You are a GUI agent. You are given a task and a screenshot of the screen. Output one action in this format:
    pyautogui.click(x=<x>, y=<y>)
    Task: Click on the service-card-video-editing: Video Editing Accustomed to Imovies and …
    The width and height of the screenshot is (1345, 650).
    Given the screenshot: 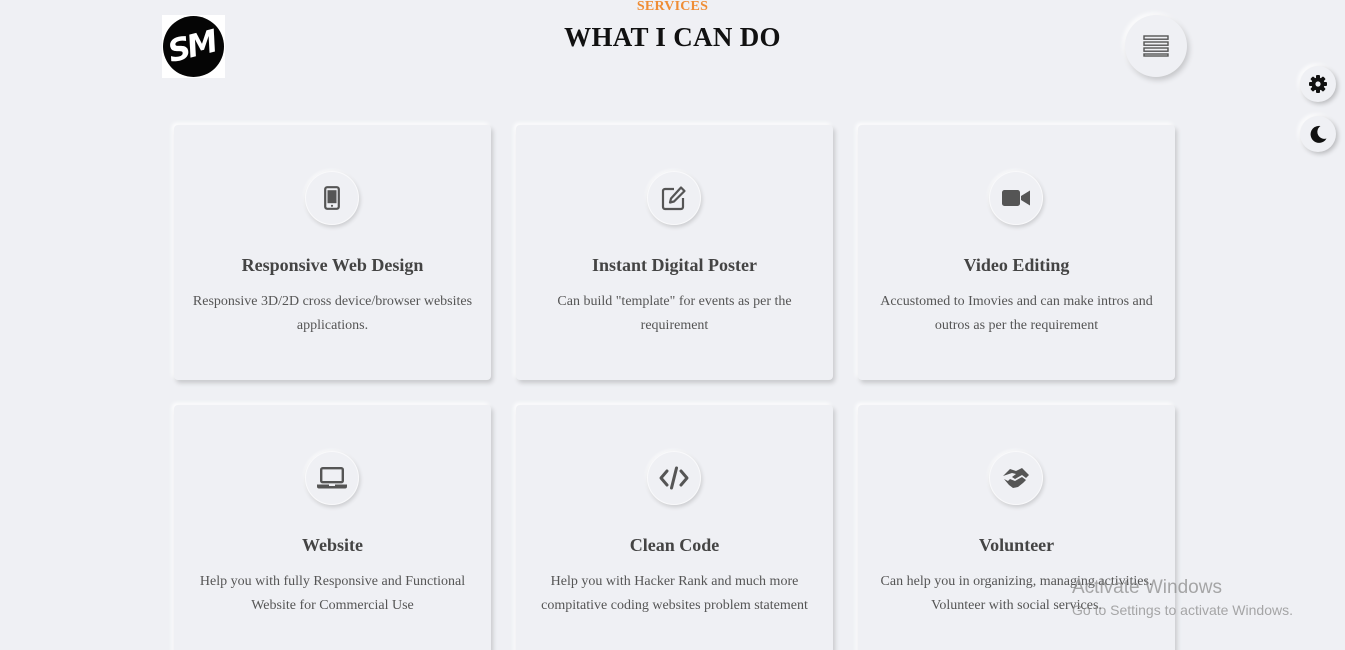 What is the action you would take?
    pyautogui.click(x=1016, y=252)
    